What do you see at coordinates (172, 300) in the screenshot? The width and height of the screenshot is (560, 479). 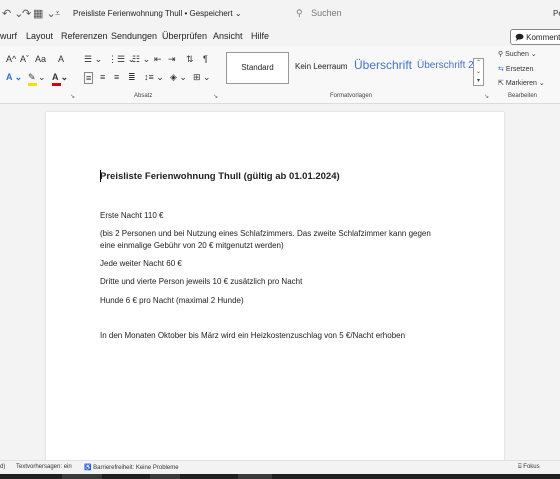 I see `price-line-dogs: Hunde 6 € pro Nacht (maximal 2 Hunde)` at bounding box center [172, 300].